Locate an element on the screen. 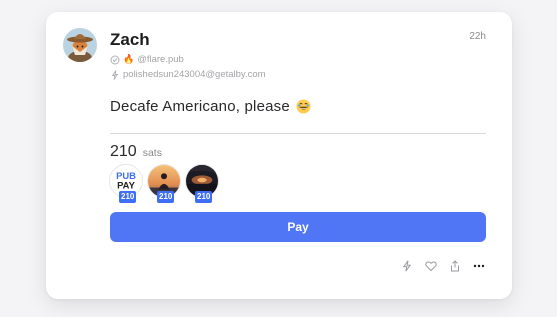 This screenshot has width=557, height=317. heart-icon is located at coordinates (431, 266).